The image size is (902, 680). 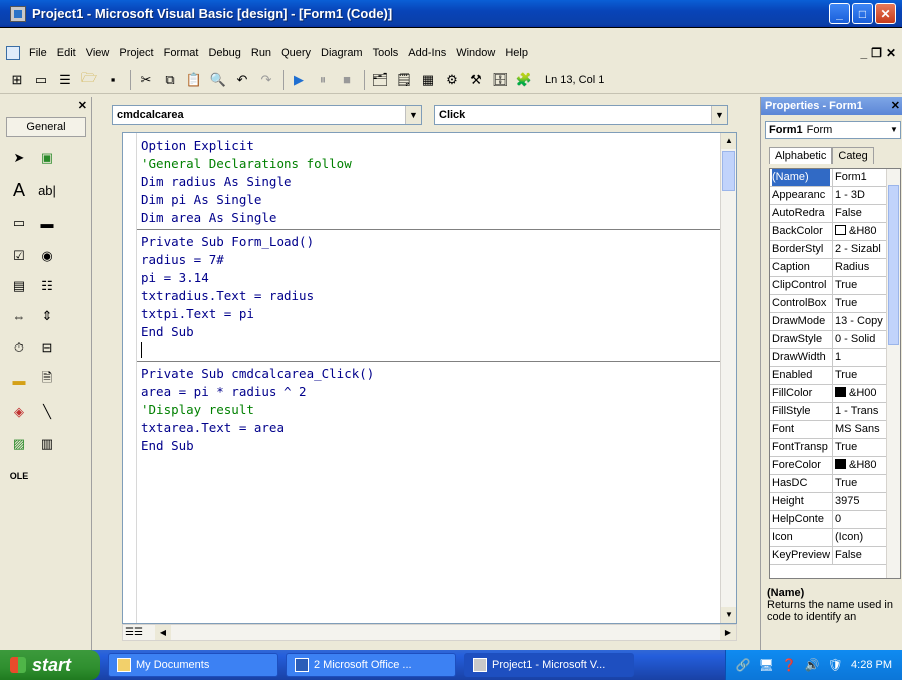 I want to click on undo-icon: ↶, so click(x=242, y=80).